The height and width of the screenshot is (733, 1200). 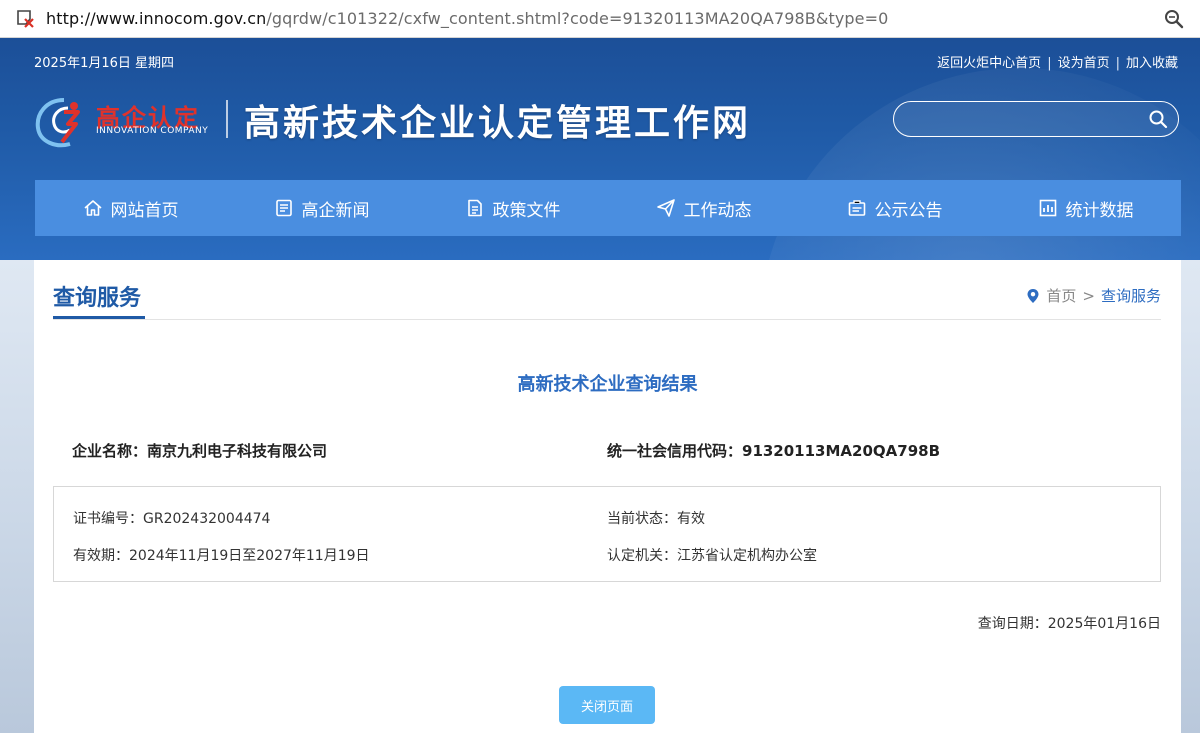 I want to click on main-nav: 网站首页 高企新闻 政策文件 工作动态 公示公告 统计数据, so click(x=608, y=208).